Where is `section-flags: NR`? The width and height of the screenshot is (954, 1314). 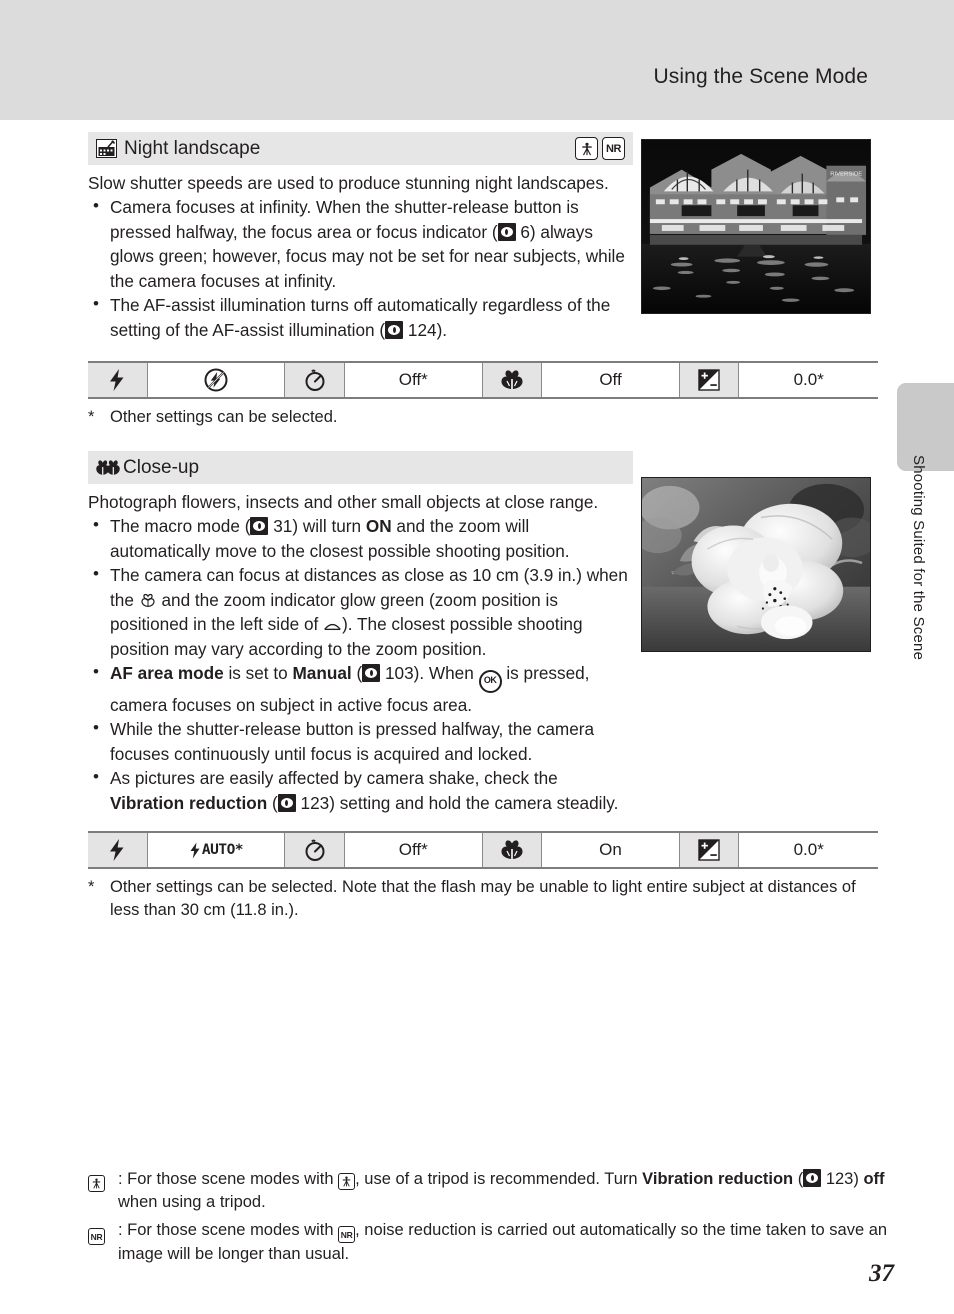
section-flags: NR is located at coordinates (600, 148).